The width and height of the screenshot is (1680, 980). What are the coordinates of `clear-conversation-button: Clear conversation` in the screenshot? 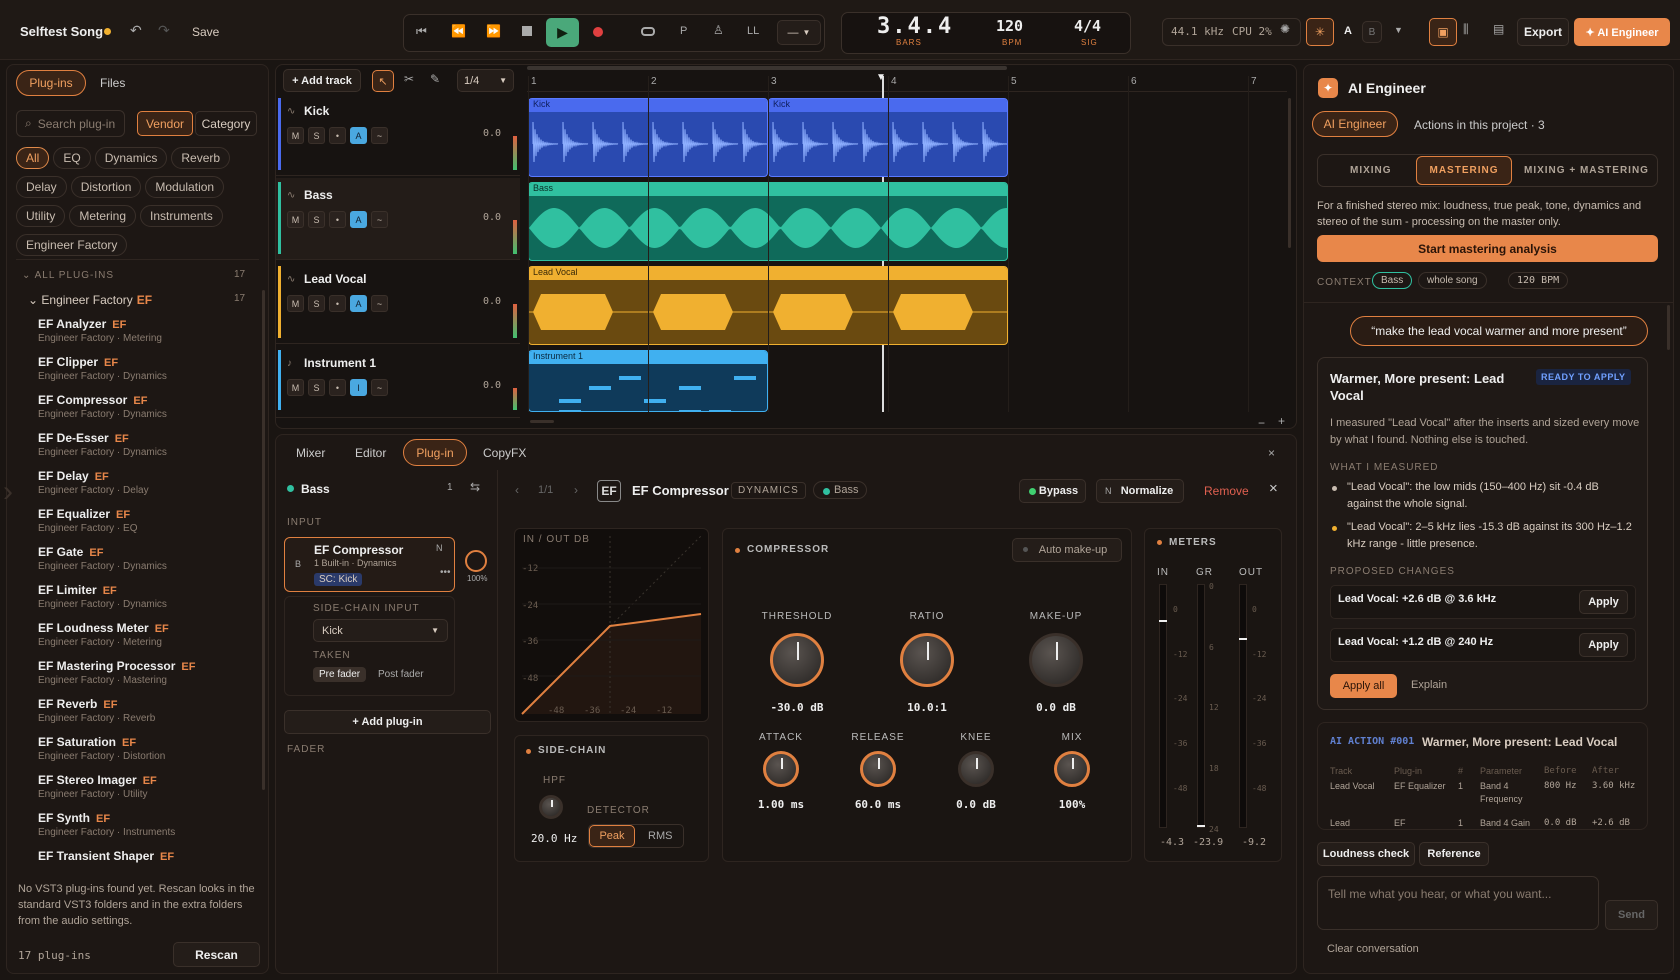 It's located at (1373, 949).